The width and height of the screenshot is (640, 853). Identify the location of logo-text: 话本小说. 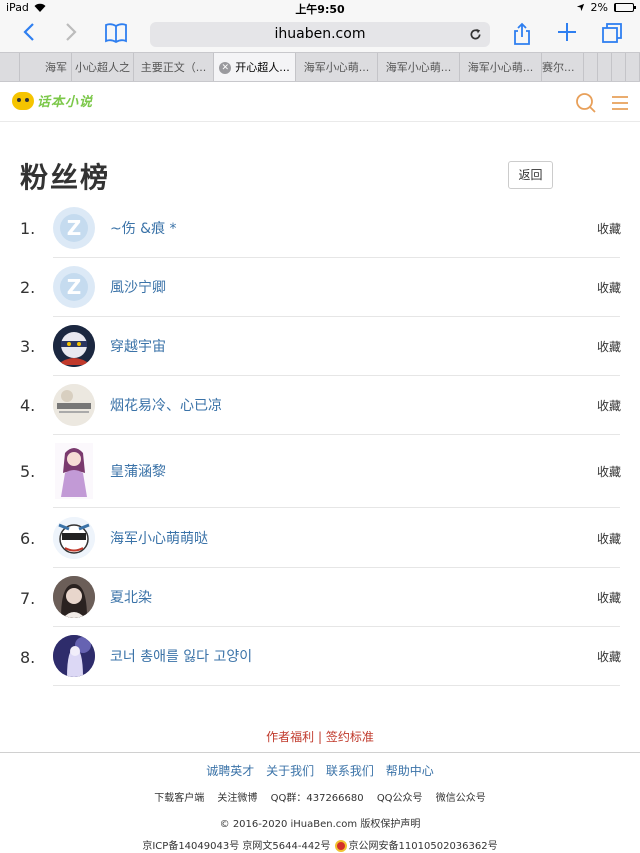
(65, 102).